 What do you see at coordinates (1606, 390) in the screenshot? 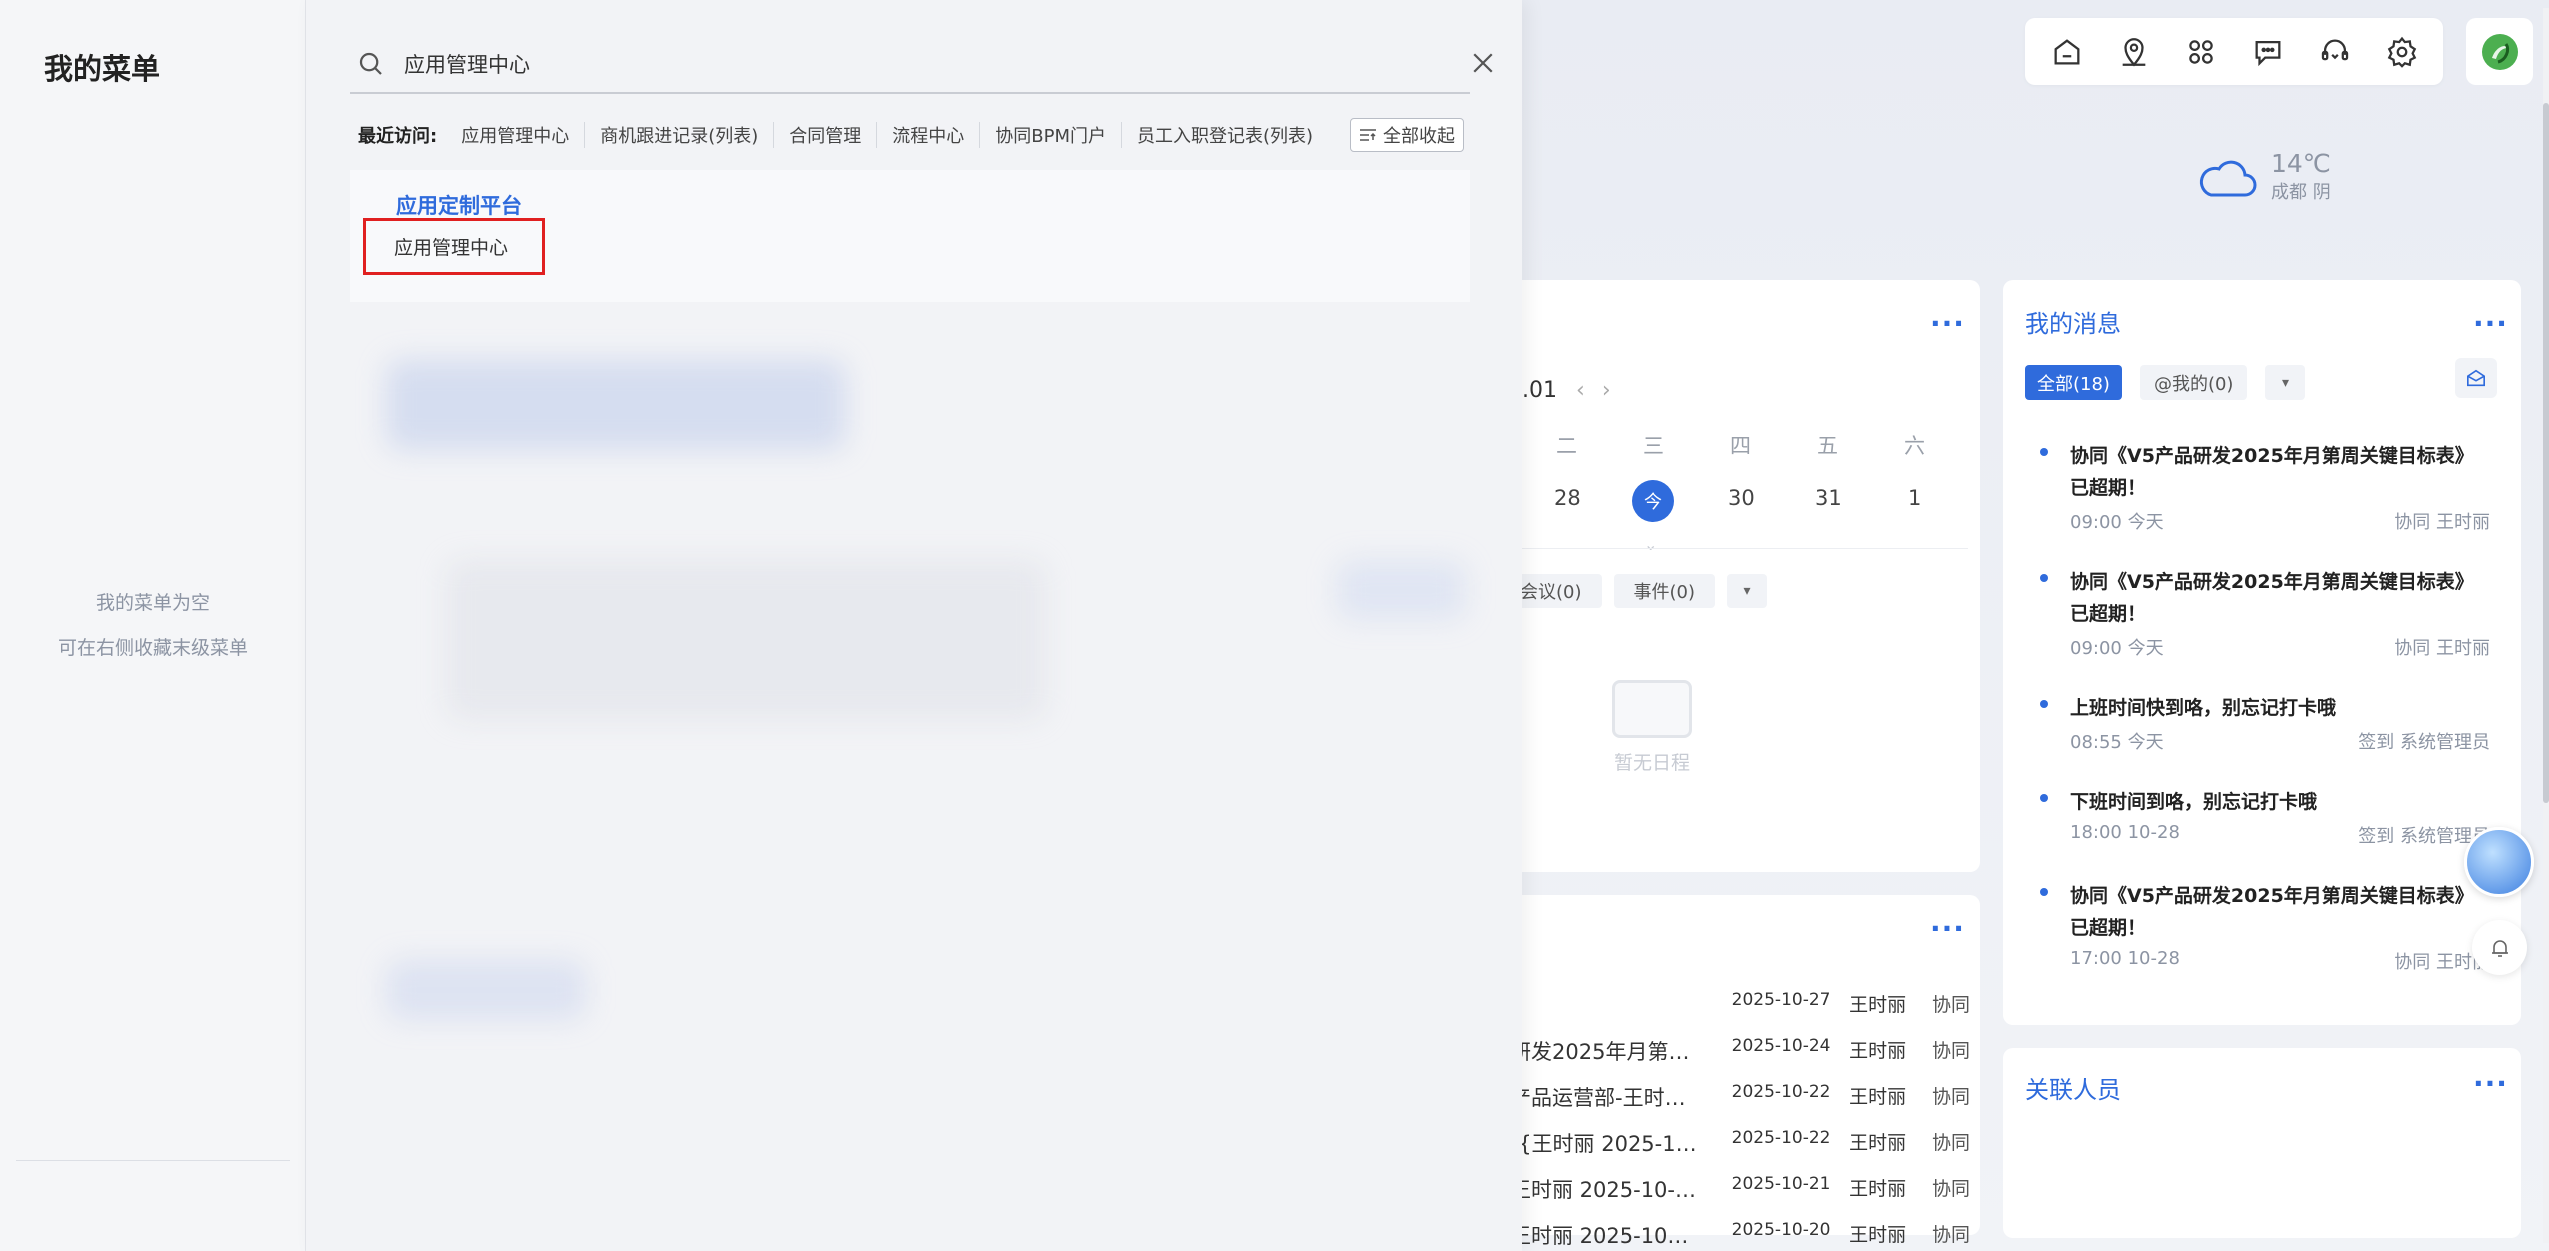
I see `next-month-icon: ›` at bounding box center [1606, 390].